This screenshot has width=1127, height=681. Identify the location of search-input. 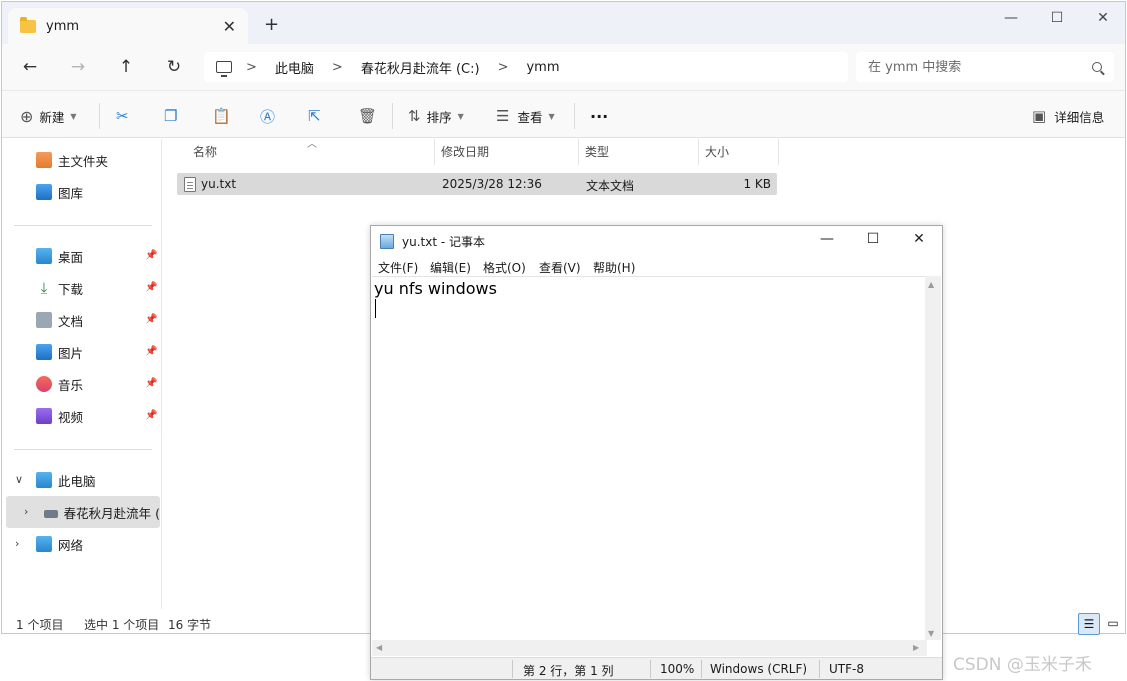
(980, 67).